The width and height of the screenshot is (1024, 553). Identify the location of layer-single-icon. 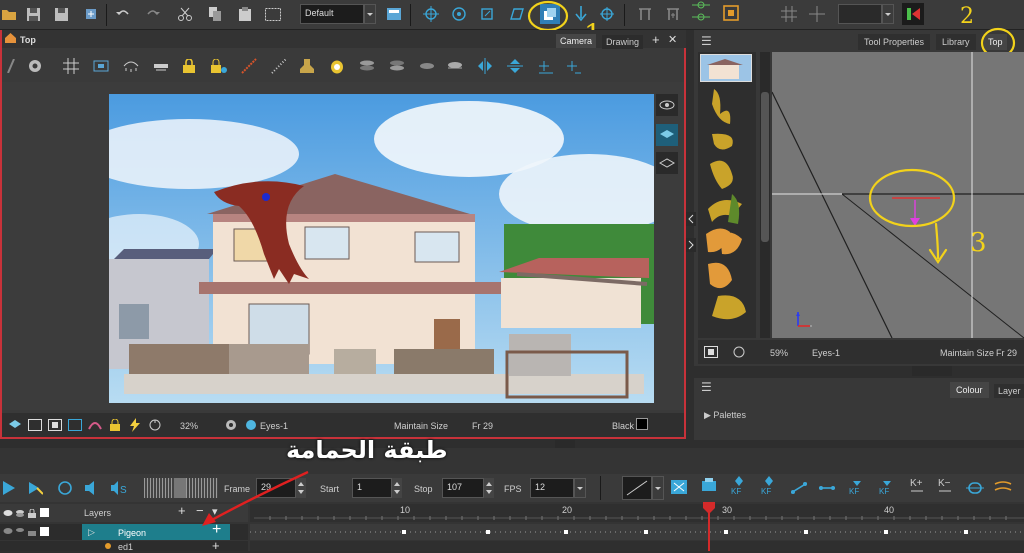
(455, 66).